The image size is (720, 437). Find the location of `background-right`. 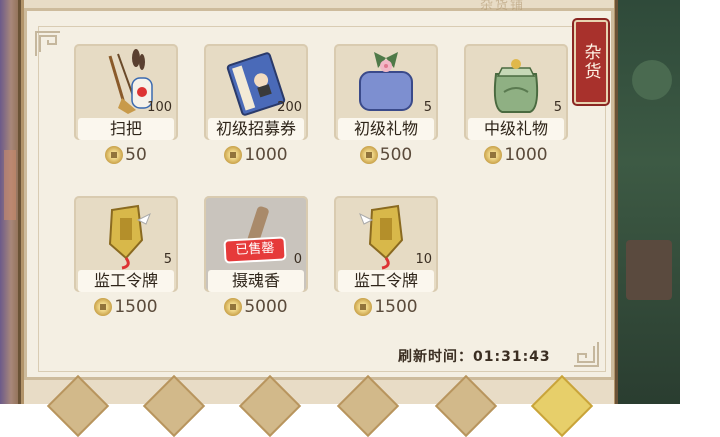

background-right is located at coordinates (647, 202).